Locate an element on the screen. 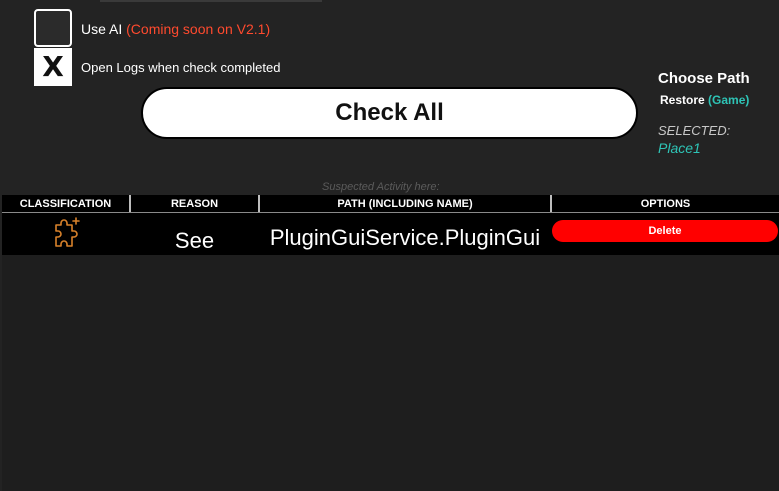 The height and width of the screenshot is (491, 779). open-logs-checkbox: X is located at coordinates (53, 67).